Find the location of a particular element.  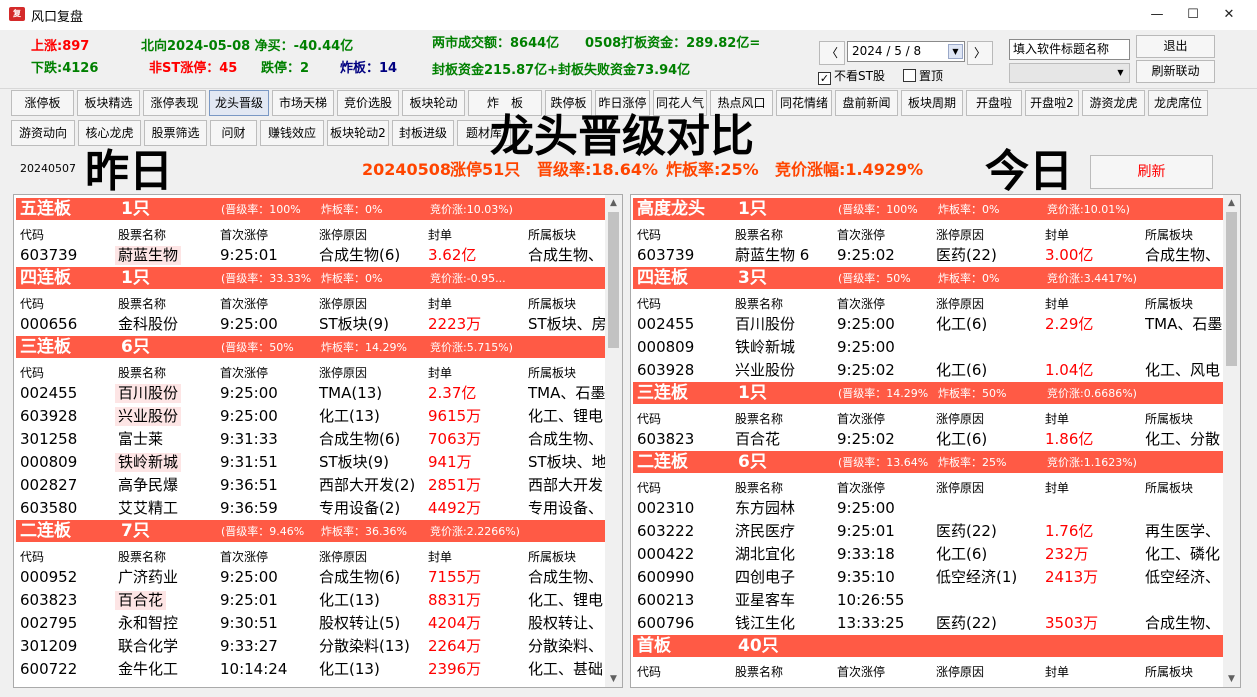

today-scrollbar: ▲ ▼ is located at coordinates (1231, 441).